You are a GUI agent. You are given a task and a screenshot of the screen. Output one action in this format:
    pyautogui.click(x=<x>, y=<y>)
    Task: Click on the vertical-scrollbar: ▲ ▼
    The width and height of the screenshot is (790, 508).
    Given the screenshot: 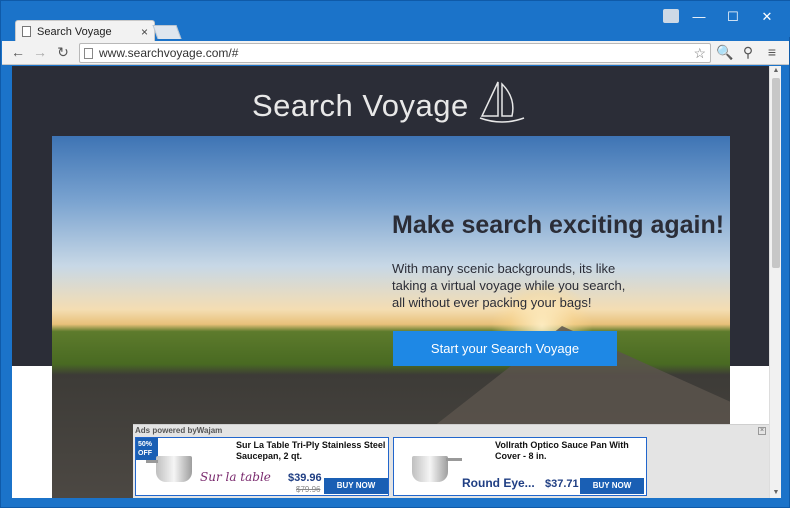 What is the action you would take?
    pyautogui.click(x=775, y=282)
    